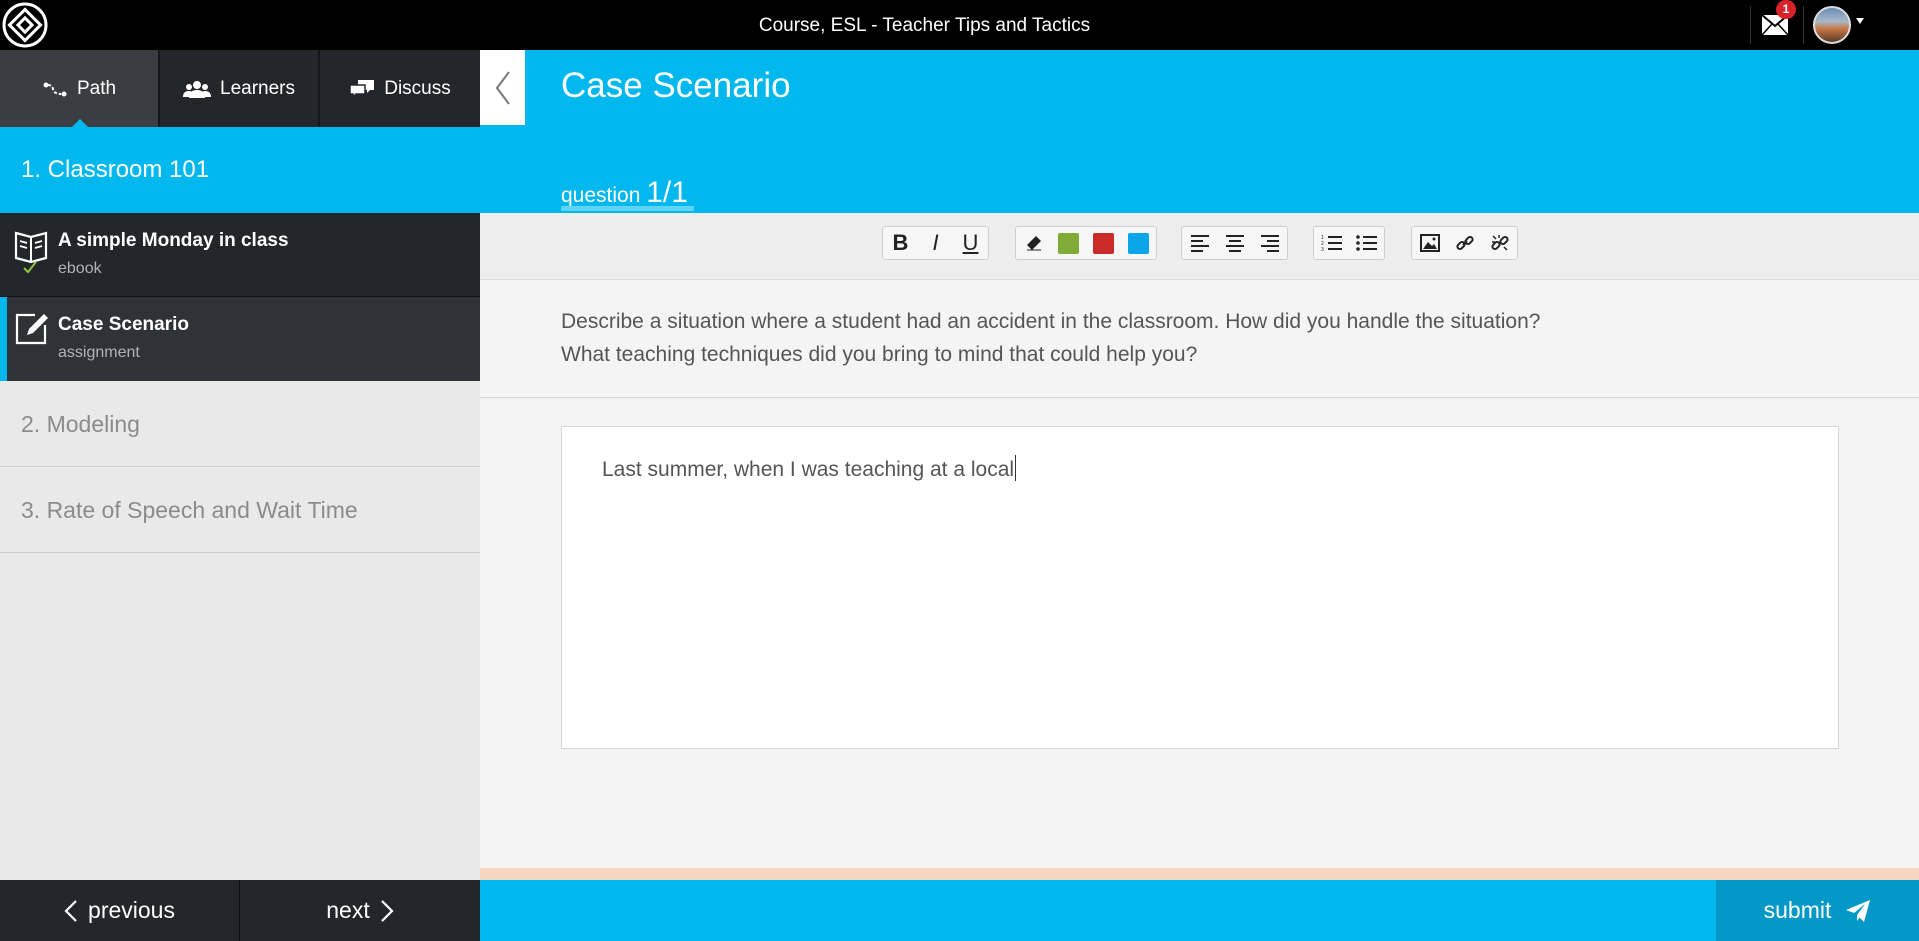 The image size is (1919, 941). I want to click on current-item-indicator, so click(3, 339).